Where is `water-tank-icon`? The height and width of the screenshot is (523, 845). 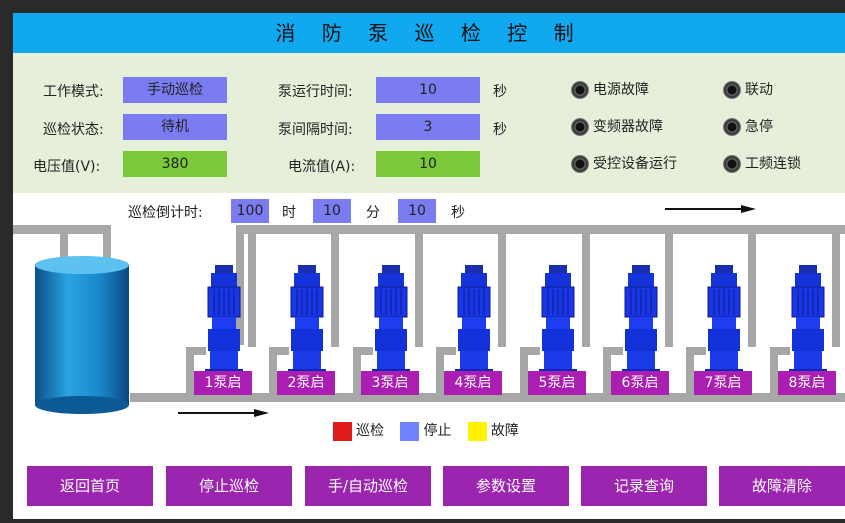 water-tank-icon is located at coordinates (82, 335).